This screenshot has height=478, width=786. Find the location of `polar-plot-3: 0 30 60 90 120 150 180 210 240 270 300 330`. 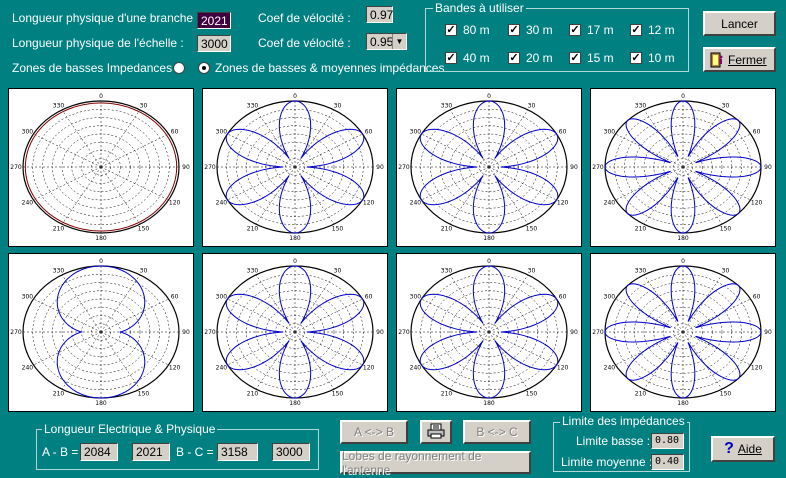

polar-plot-3: 0 30 60 90 120 150 180 210 240 270 300 330 is located at coordinates (489, 167).